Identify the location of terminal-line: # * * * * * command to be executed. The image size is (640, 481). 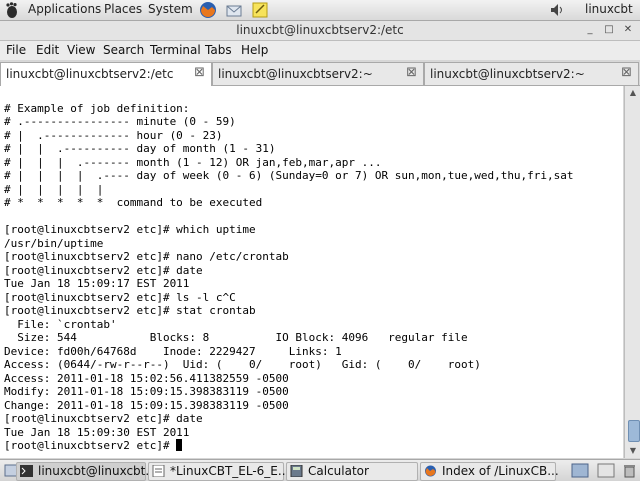
(133, 202).